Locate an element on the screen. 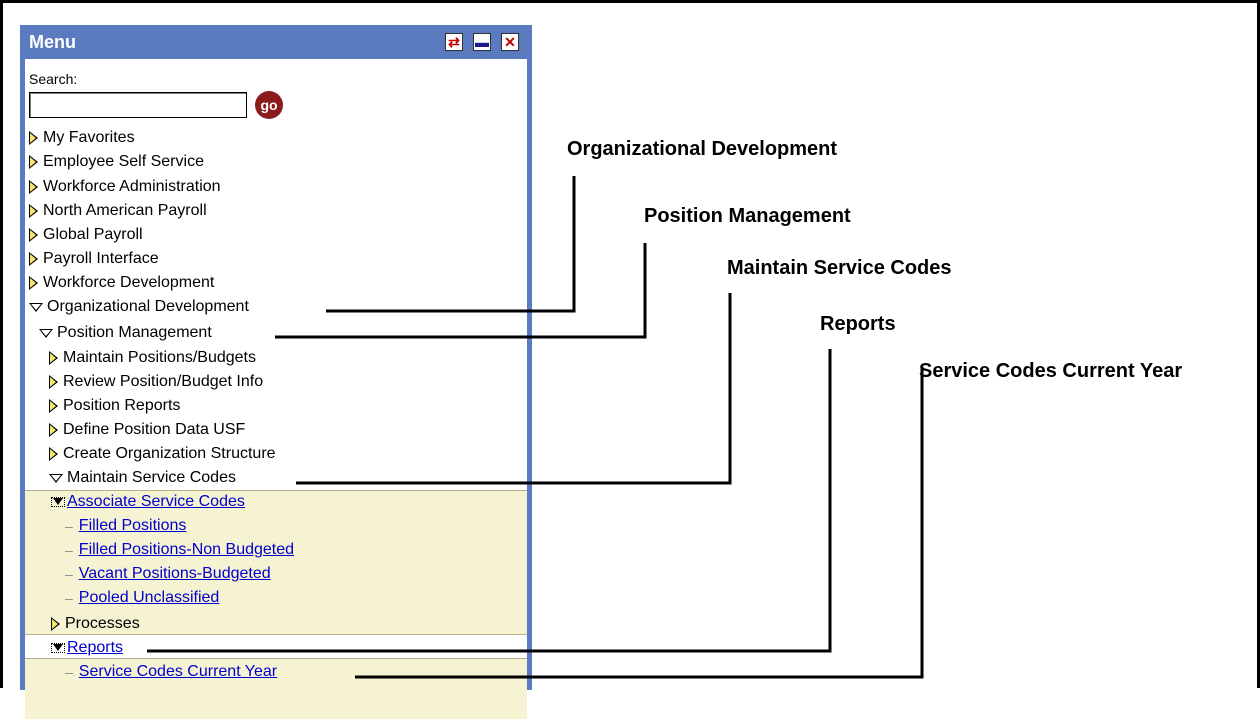  menu-item-my-favorites: My Favorites is located at coordinates (82, 138).